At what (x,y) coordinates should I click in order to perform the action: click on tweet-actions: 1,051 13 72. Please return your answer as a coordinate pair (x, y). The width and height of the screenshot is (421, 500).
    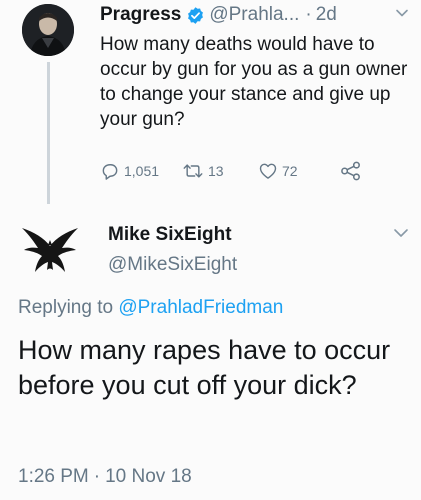
    Looking at the image, I should click on (245, 171).